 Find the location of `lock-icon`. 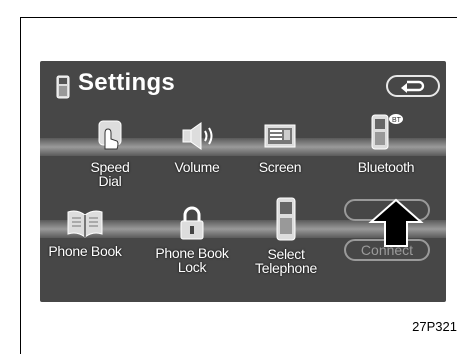

lock-icon is located at coordinates (192, 223).